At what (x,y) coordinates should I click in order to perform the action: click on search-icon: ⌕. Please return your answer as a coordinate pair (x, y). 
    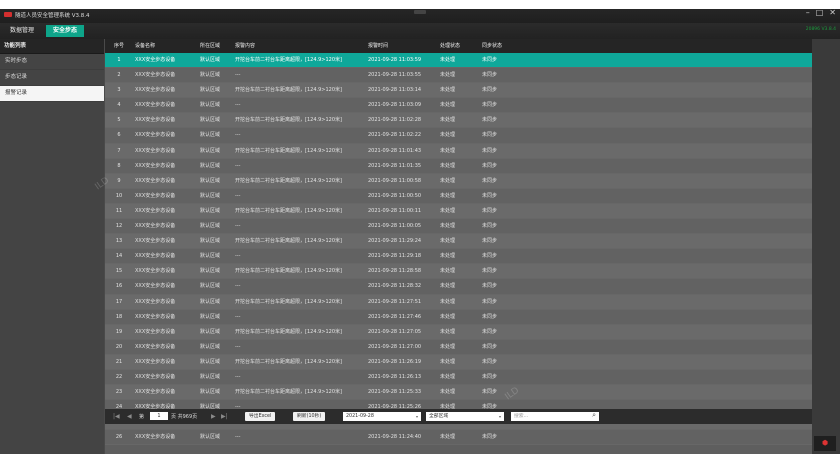
    Looking at the image, I should click on (594, 415).